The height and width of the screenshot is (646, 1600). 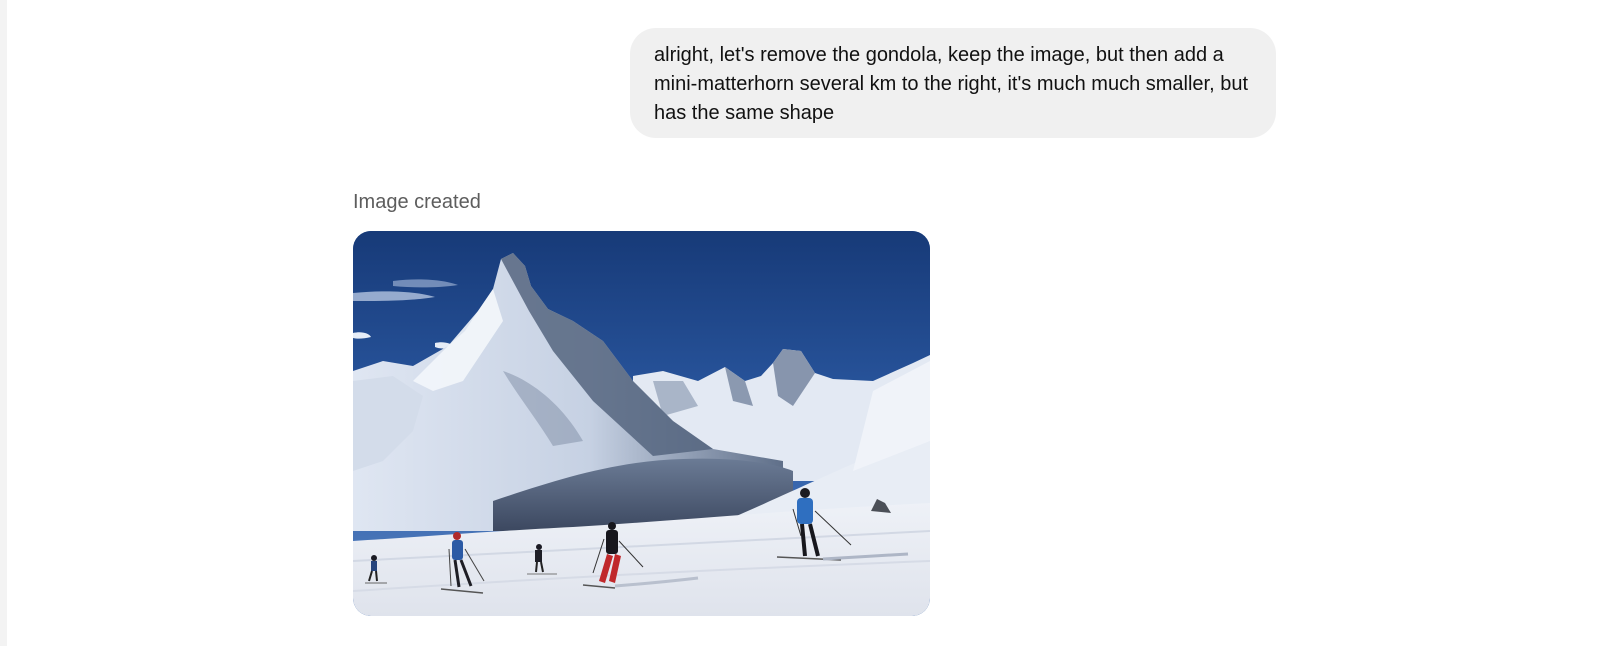 I want to click on sidebar-edge, so click(x=3, y=323).